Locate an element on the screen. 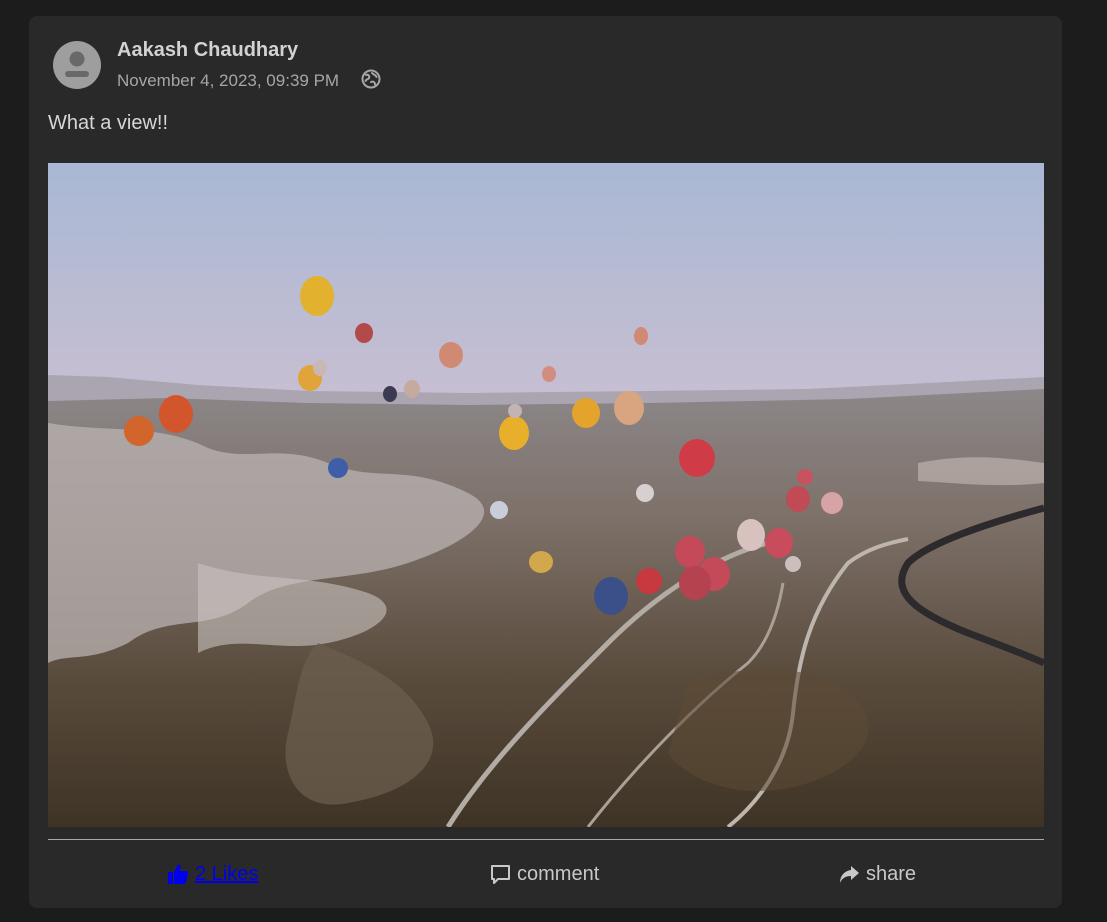 Image resolution: width=1107 pixels, height=922 pixels. post-timestamp: November 4, 2023, 09:39 PM is located at coordinates (228, 80).